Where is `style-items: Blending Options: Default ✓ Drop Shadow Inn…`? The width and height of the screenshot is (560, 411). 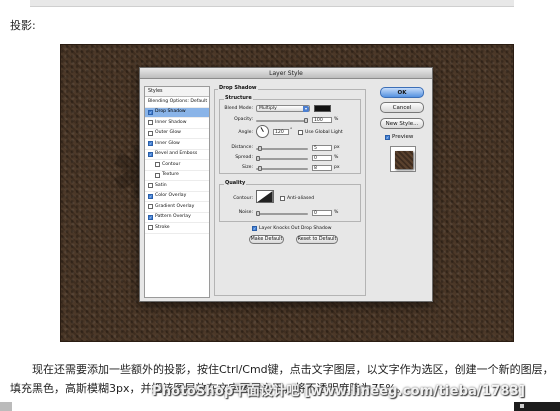
style-items: Blending Options: Default ✓ Drop Shadow Inn… is located at coordinates (177, 165).